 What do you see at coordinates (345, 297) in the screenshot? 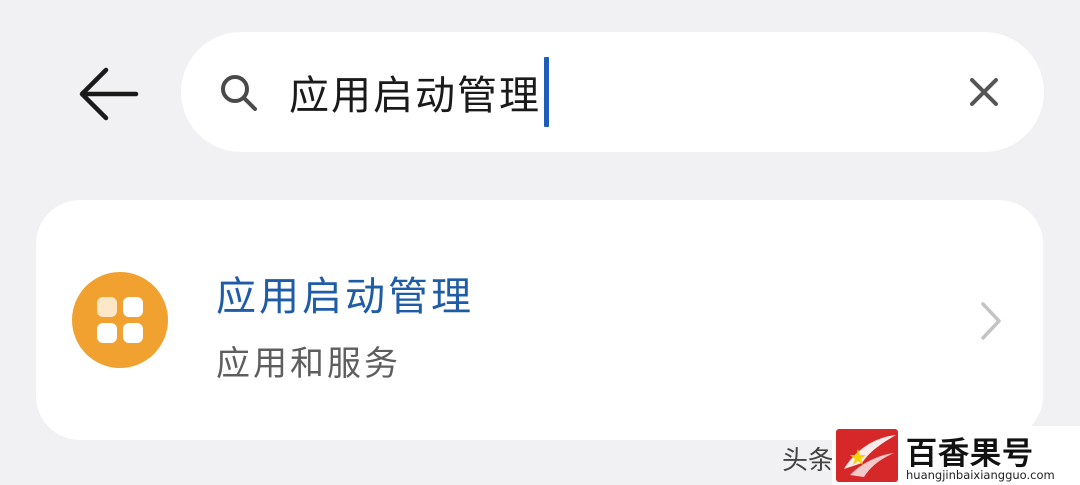
I see `result-title: 应用启动管理` at bounding box center [345, 297].